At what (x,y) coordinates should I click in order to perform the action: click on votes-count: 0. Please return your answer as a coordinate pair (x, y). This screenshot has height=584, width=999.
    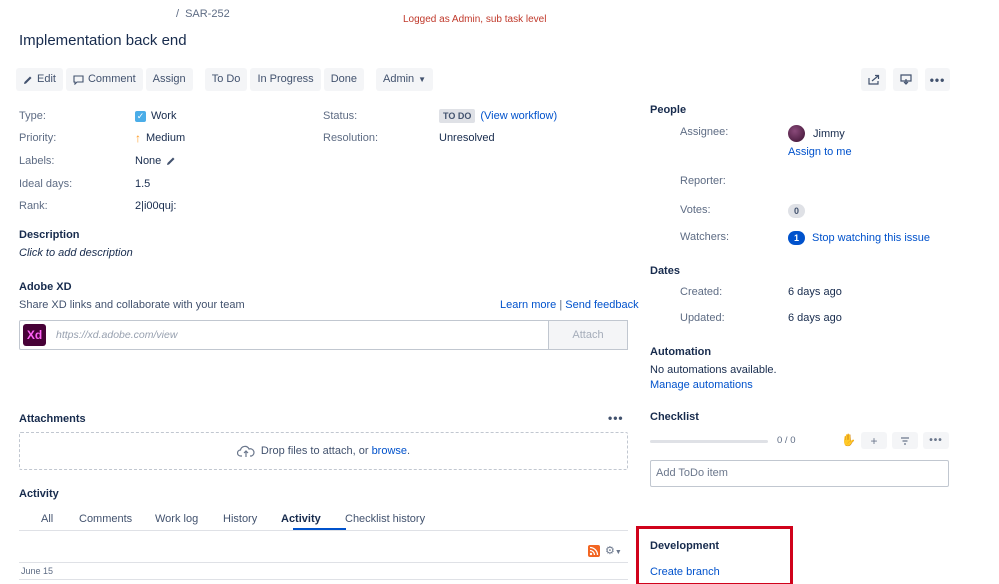
    Looking at the image, I should click on (796, 211).